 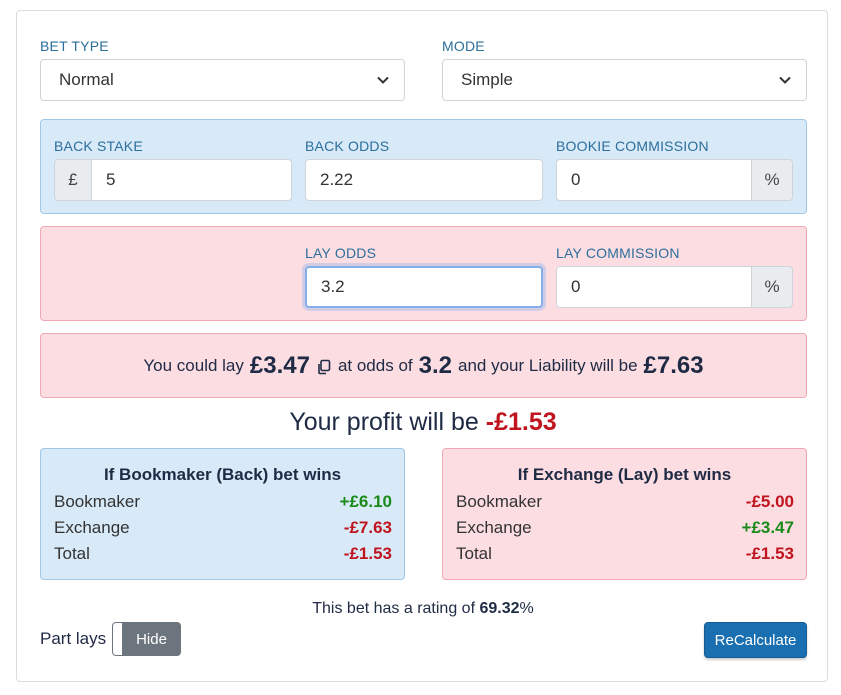 I want to click on row-value: +£3.47, so click(x=767, y=527).